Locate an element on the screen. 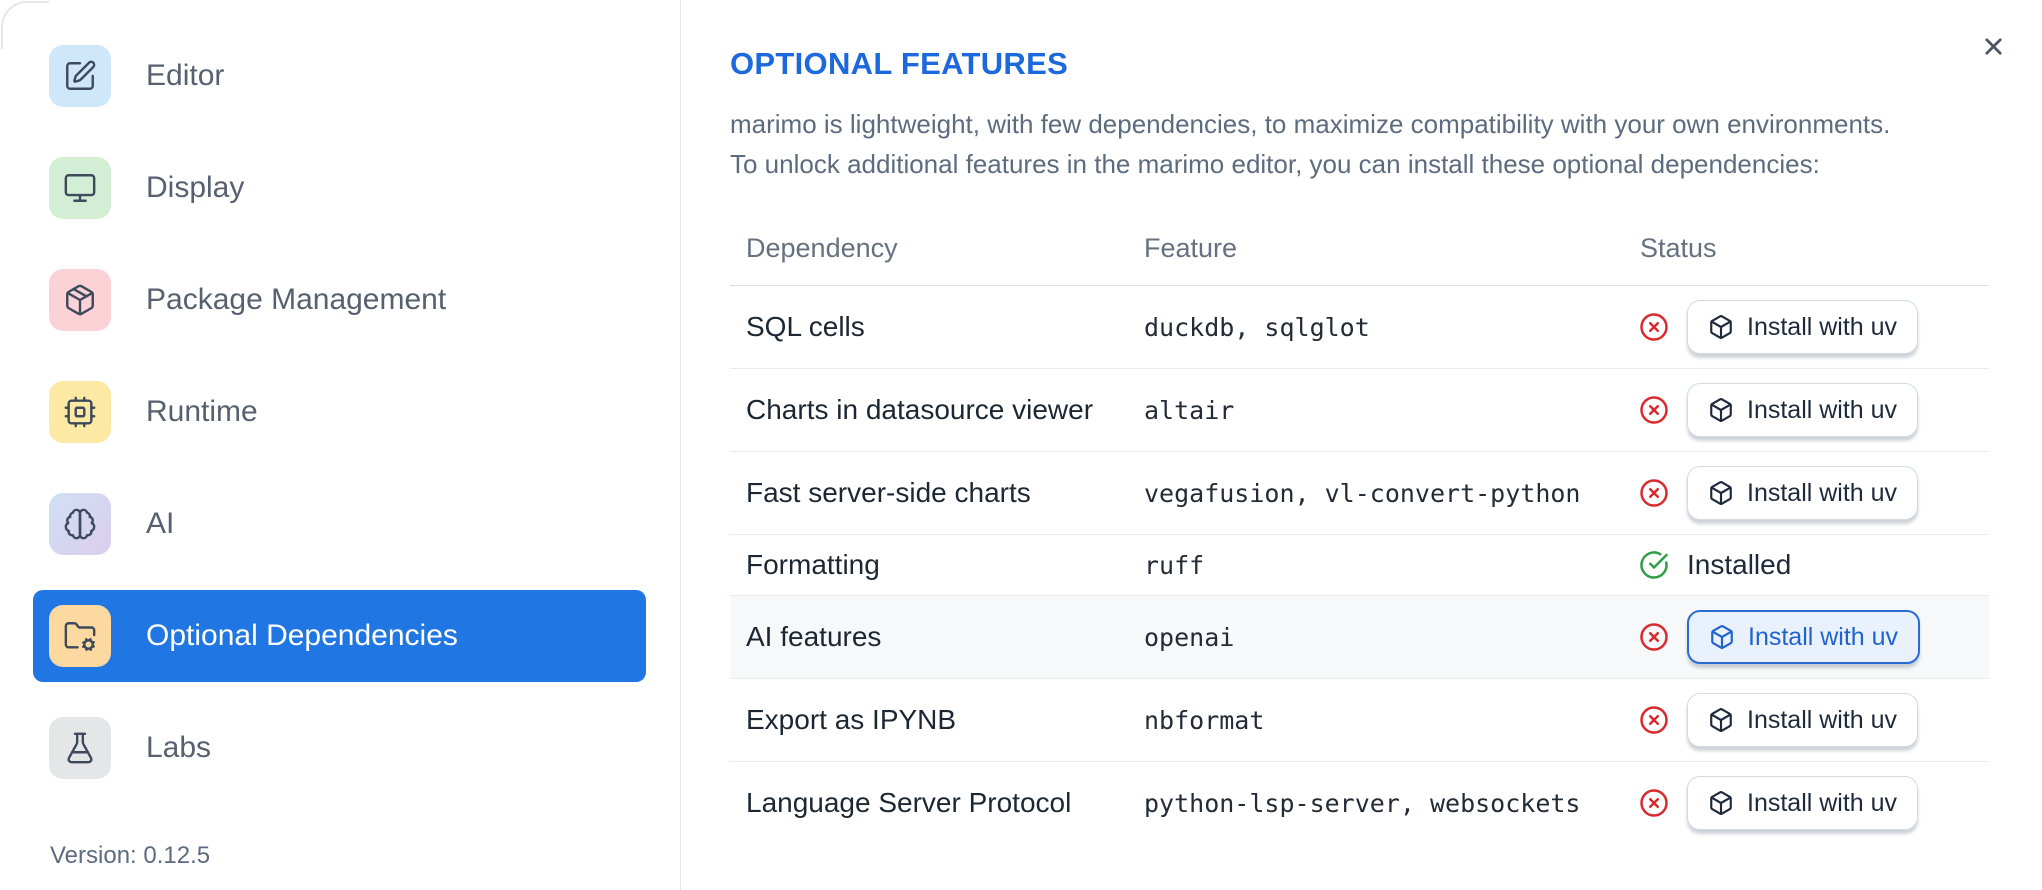  feature-packages: altair is located at coordinates (1189, 410).